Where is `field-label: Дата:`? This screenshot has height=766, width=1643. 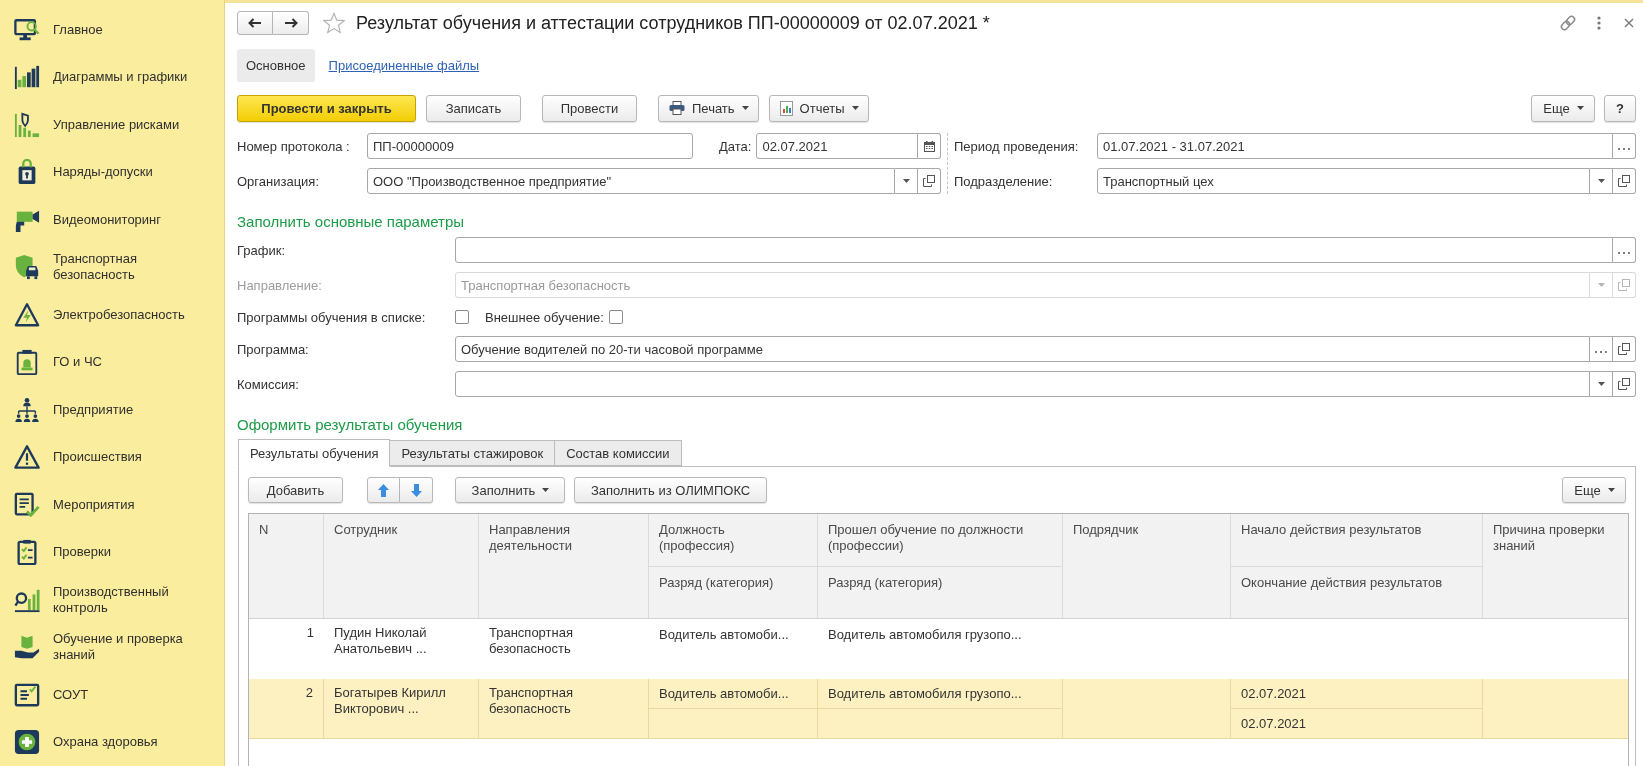 field-label: Дата: is located at coordinates (735, 146).